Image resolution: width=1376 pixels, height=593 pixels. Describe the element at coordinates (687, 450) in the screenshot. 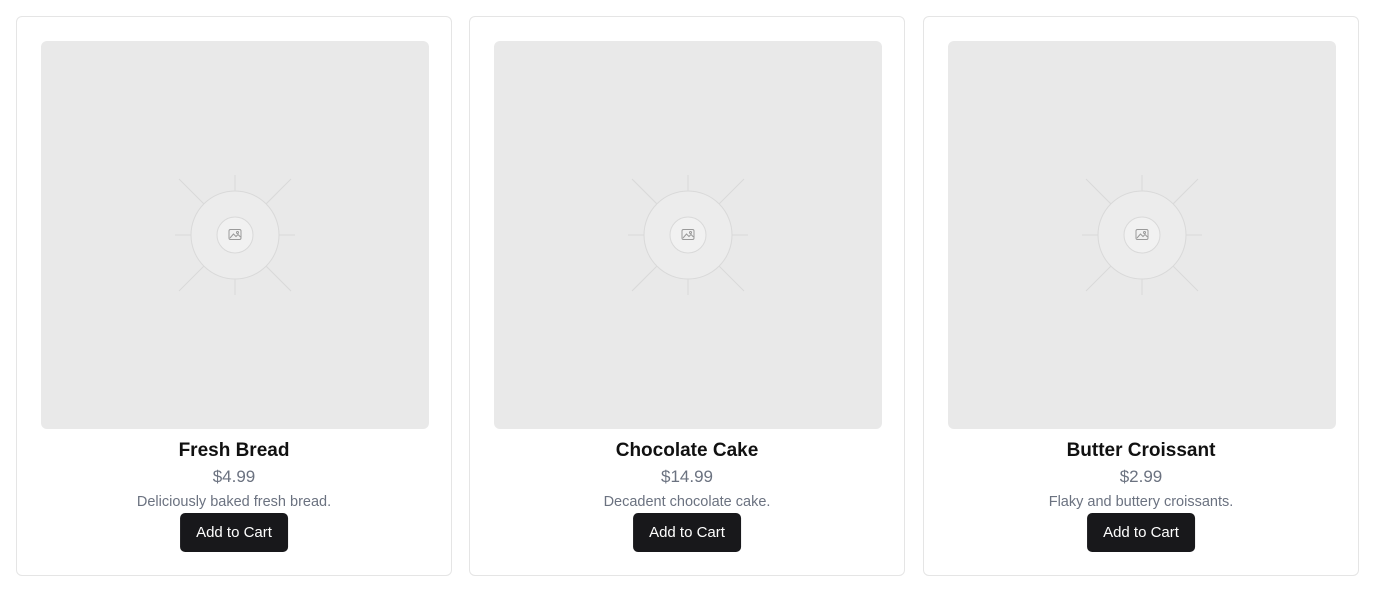

I see `product-title: Chocolate Cake` at that location.